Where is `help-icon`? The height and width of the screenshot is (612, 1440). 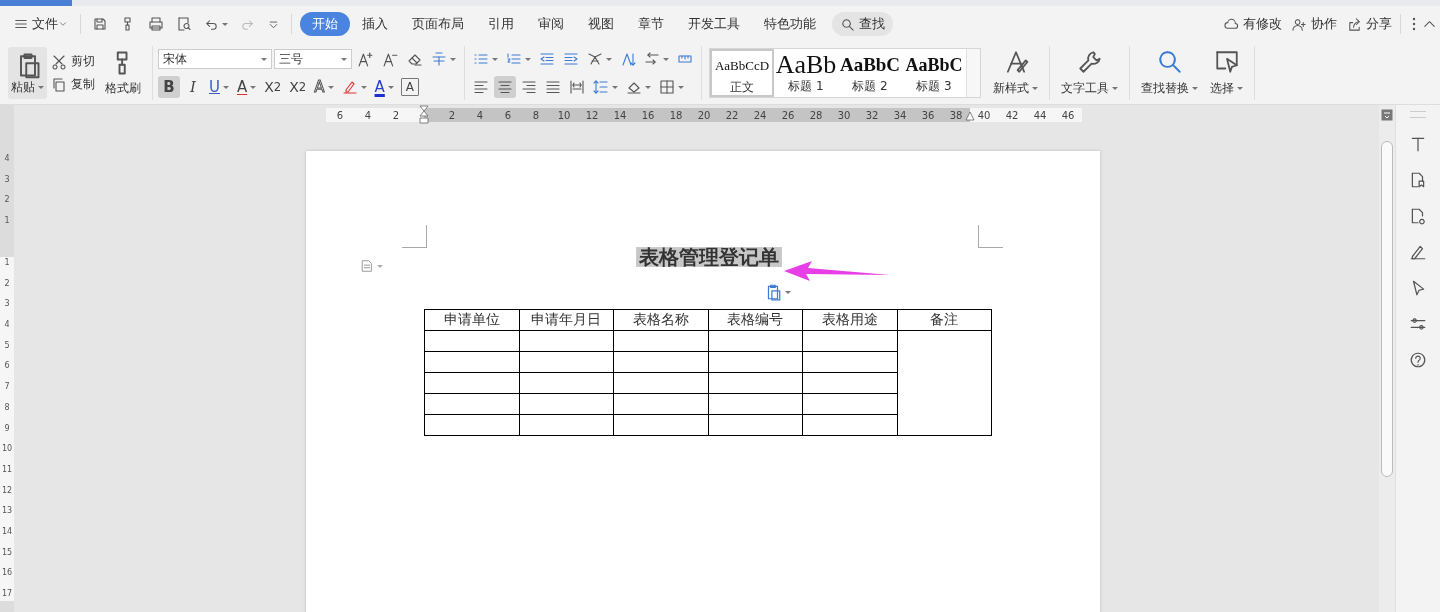 help-icon is located at coordinates (1418, 360).